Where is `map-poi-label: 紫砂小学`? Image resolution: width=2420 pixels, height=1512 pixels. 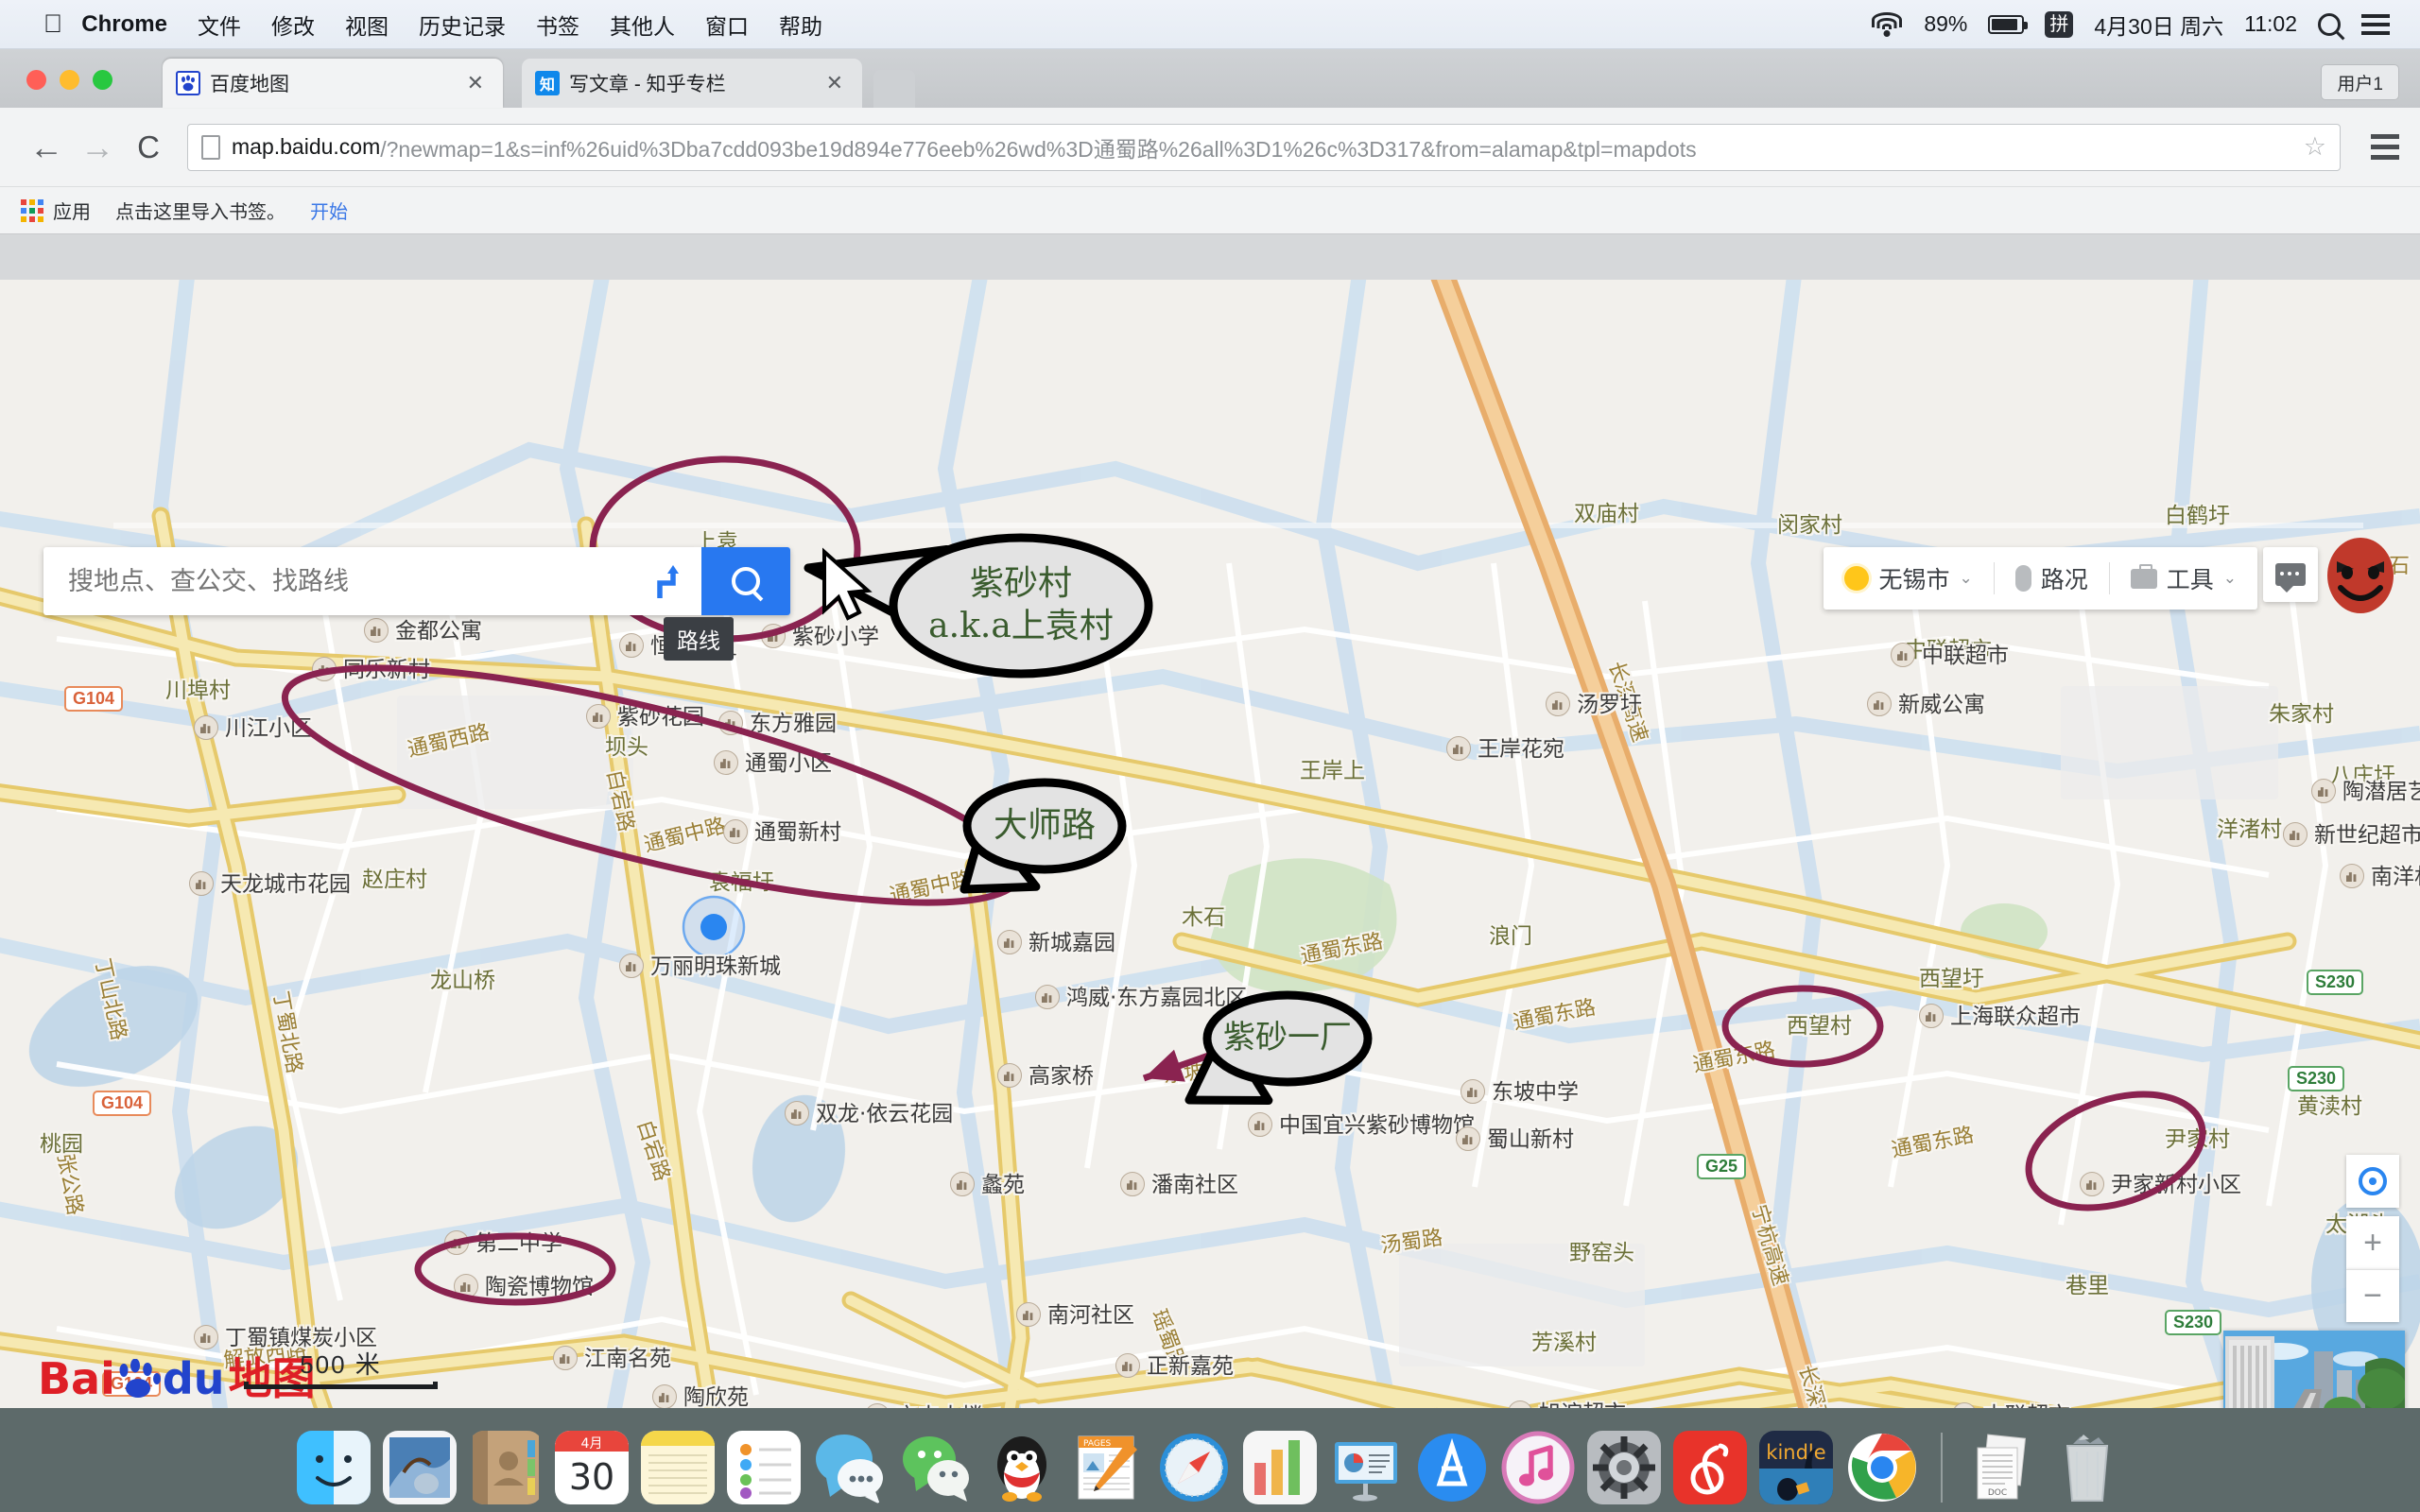
map-poi-label: 紫砂小学 is located at coordinates (820, 634).